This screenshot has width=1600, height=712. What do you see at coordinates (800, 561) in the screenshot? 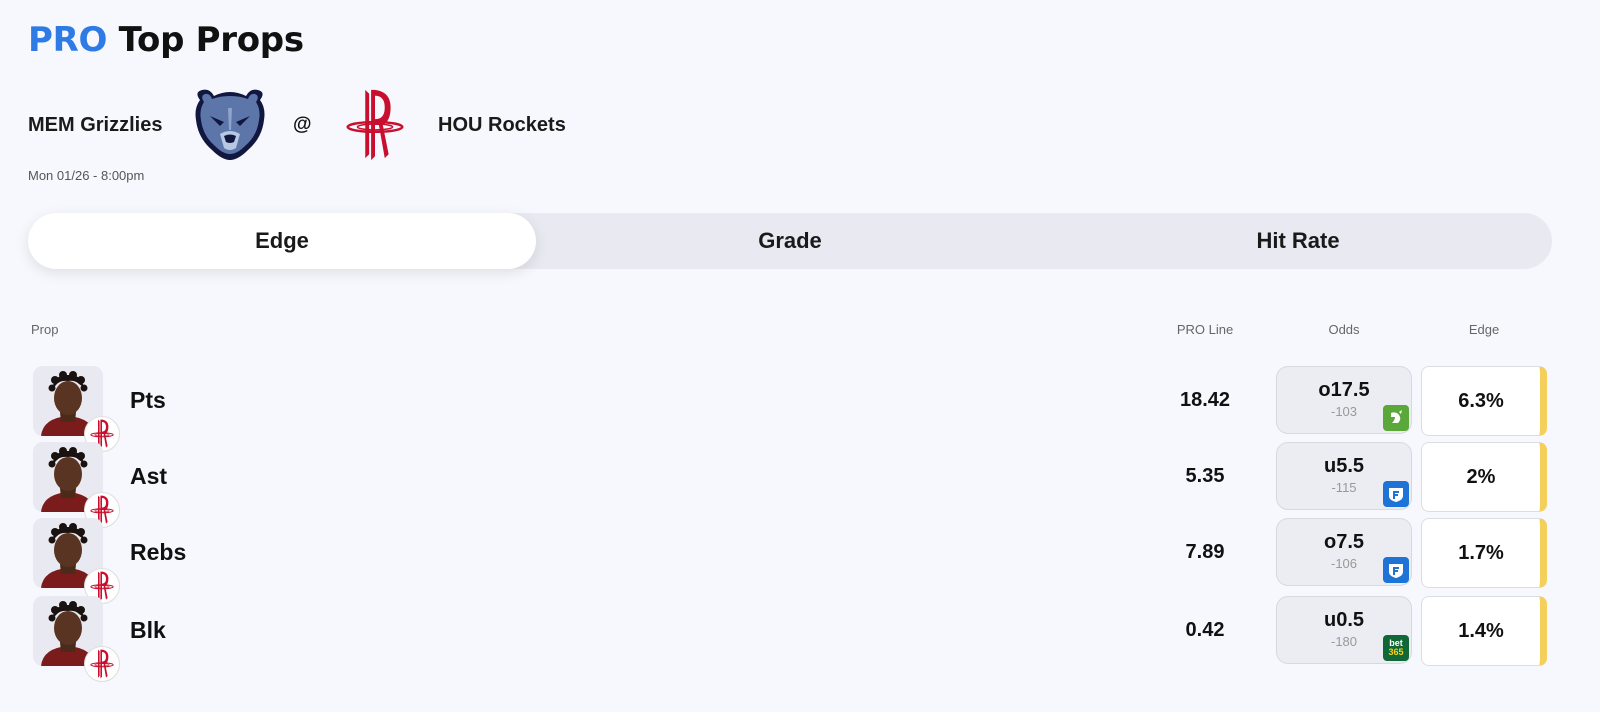
I see `table-row: Rebs 7.89 o7.5 -106 1.7%` at bounding box center [800, 561].